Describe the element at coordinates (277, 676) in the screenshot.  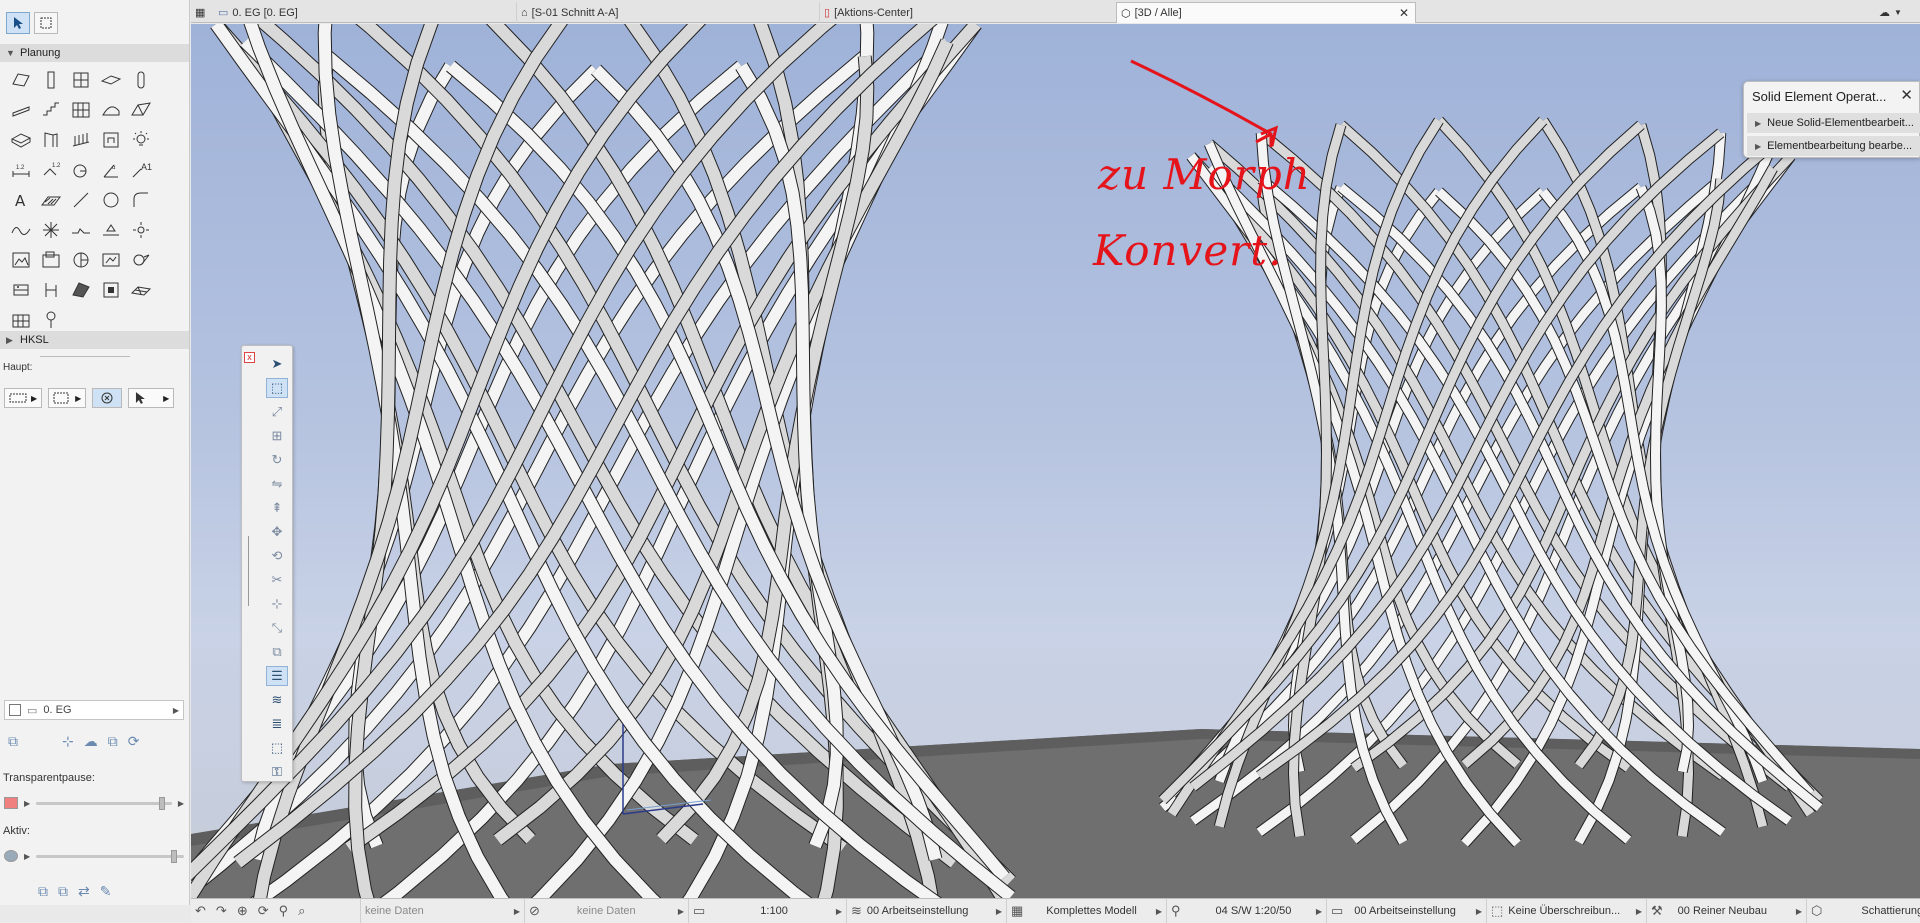
I see `layers-icon: ☰` at that location.